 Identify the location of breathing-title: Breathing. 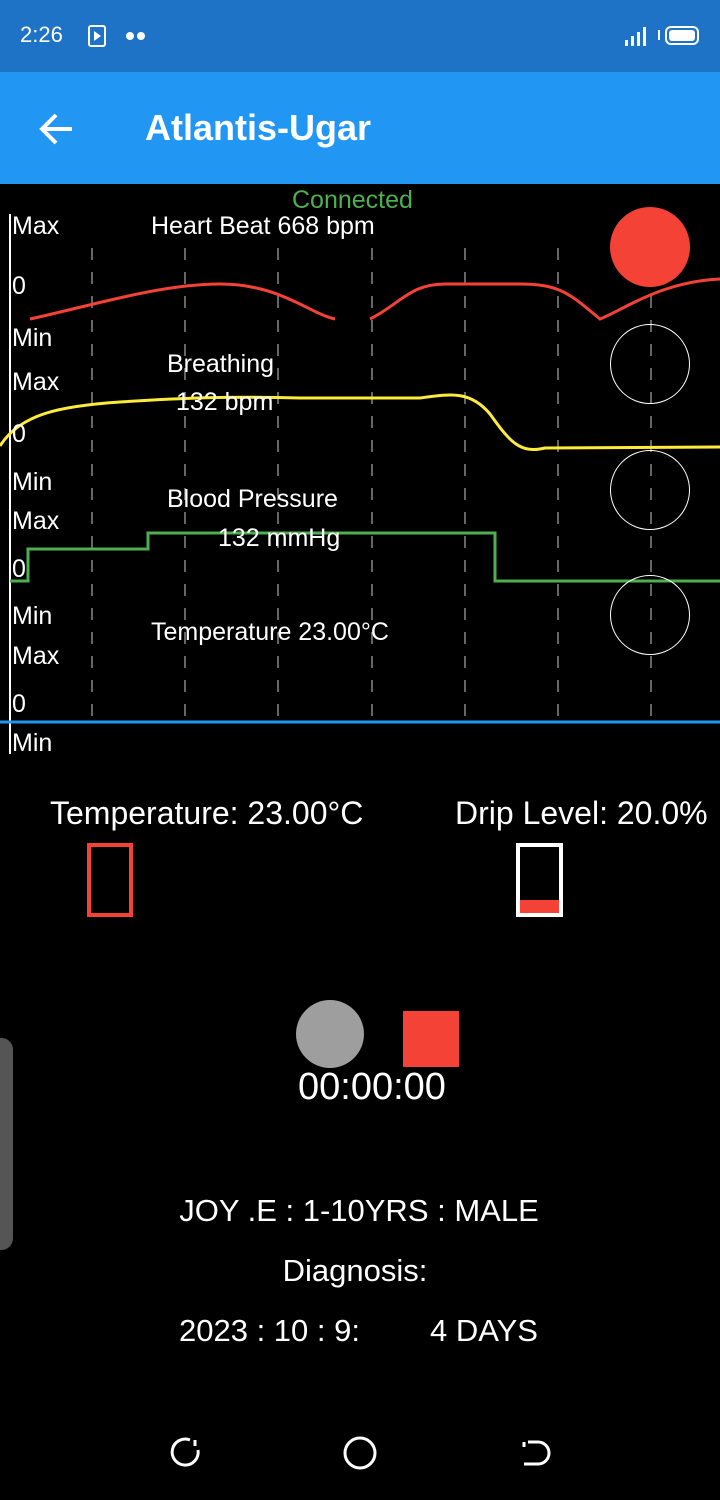
(221, 364).